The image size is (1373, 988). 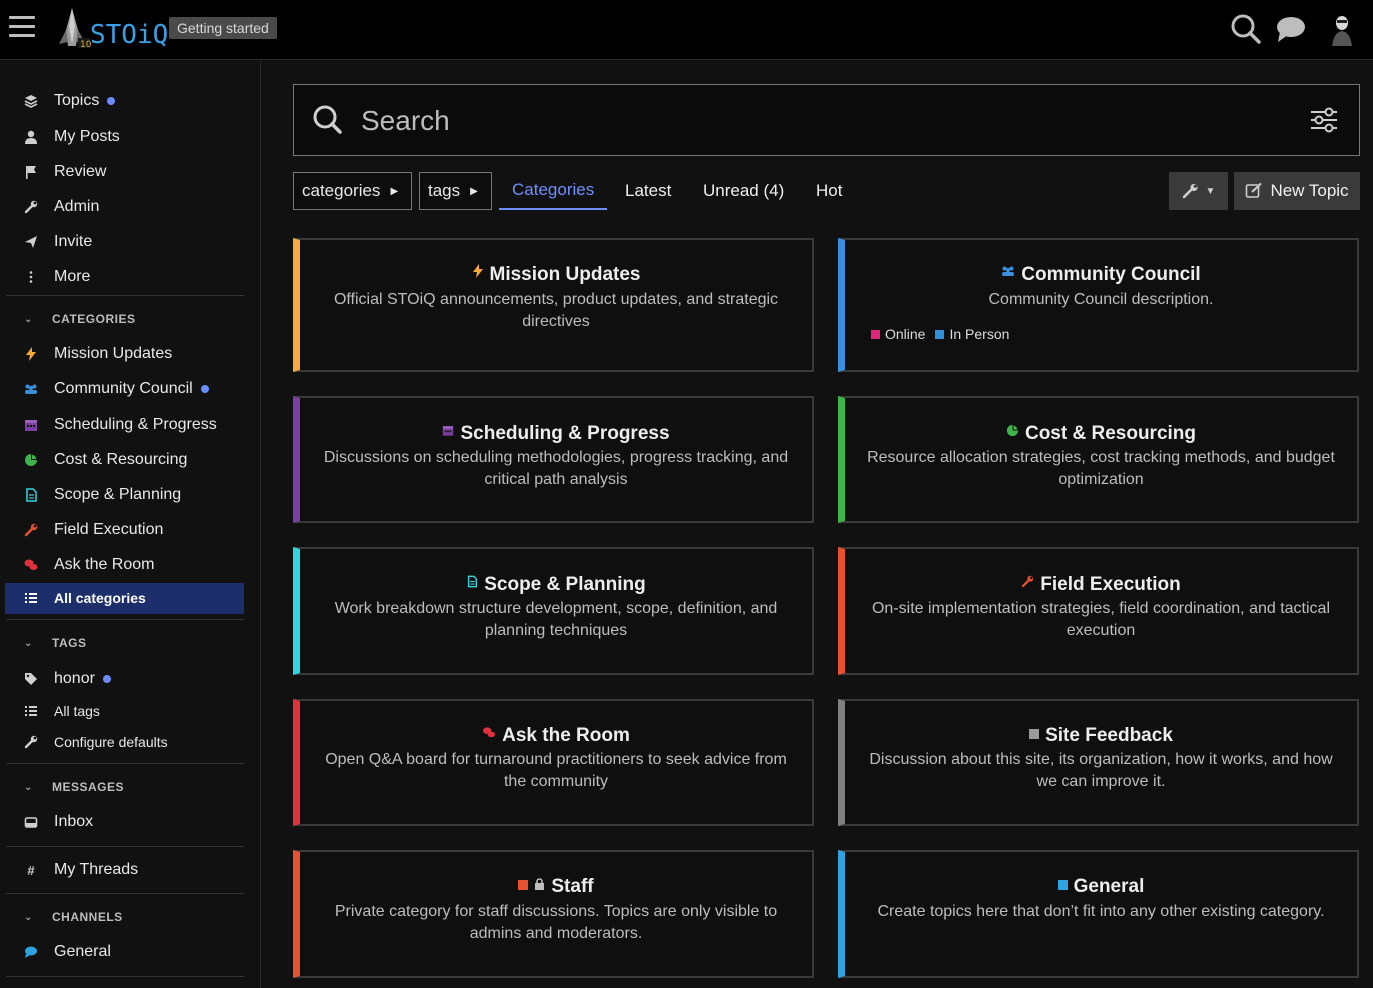 I want to click on sidebar-item-label: Topics, so click(x=77, y=100).